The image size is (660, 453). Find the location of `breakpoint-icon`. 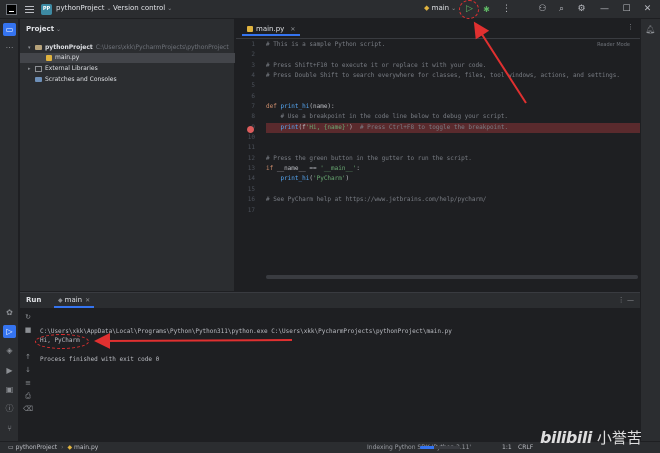

breakpoint-icon is located at coordinates (250, 129).